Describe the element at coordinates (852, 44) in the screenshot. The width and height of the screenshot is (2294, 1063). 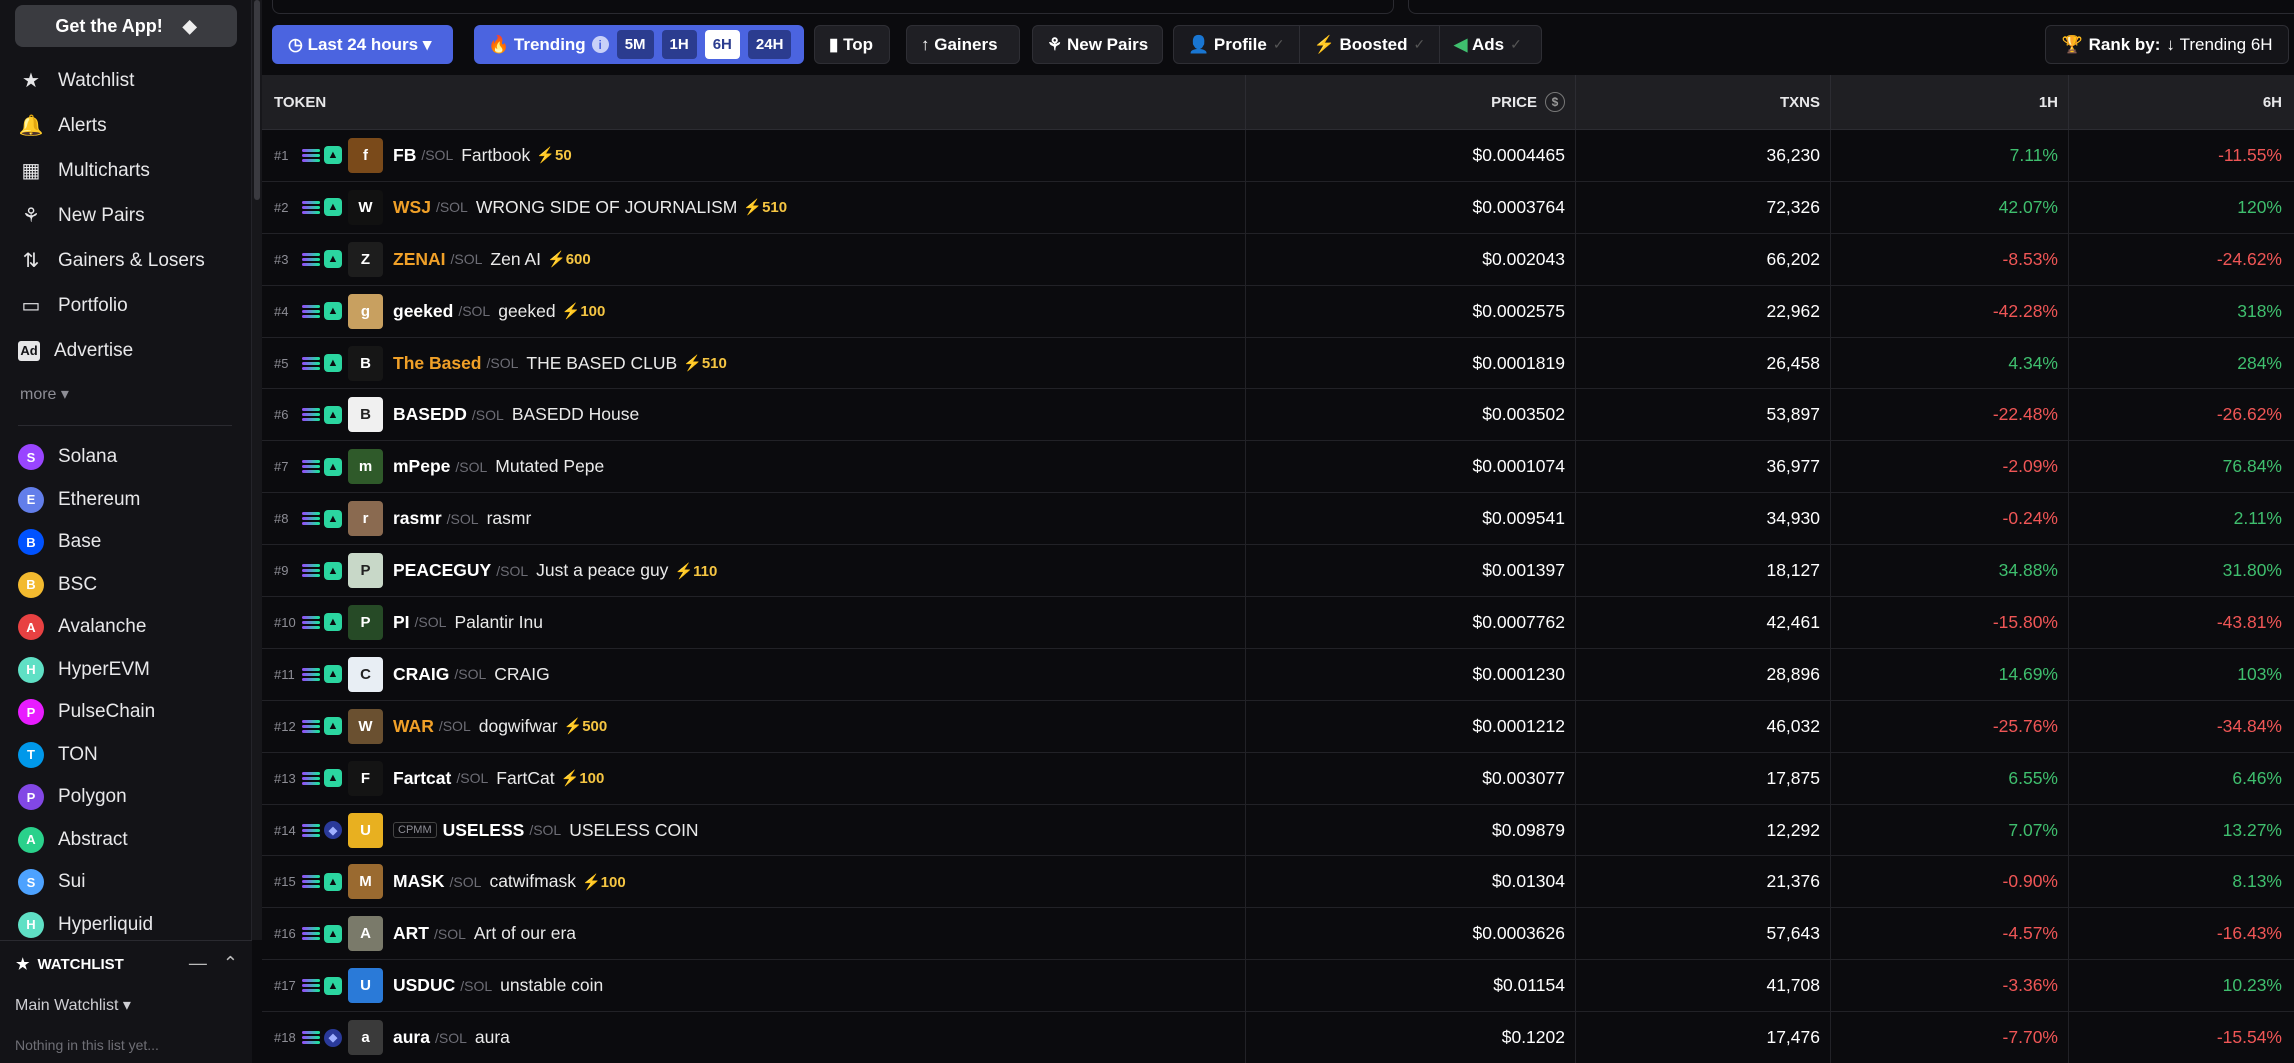
I see `top-button: ▮ Top` at that location.